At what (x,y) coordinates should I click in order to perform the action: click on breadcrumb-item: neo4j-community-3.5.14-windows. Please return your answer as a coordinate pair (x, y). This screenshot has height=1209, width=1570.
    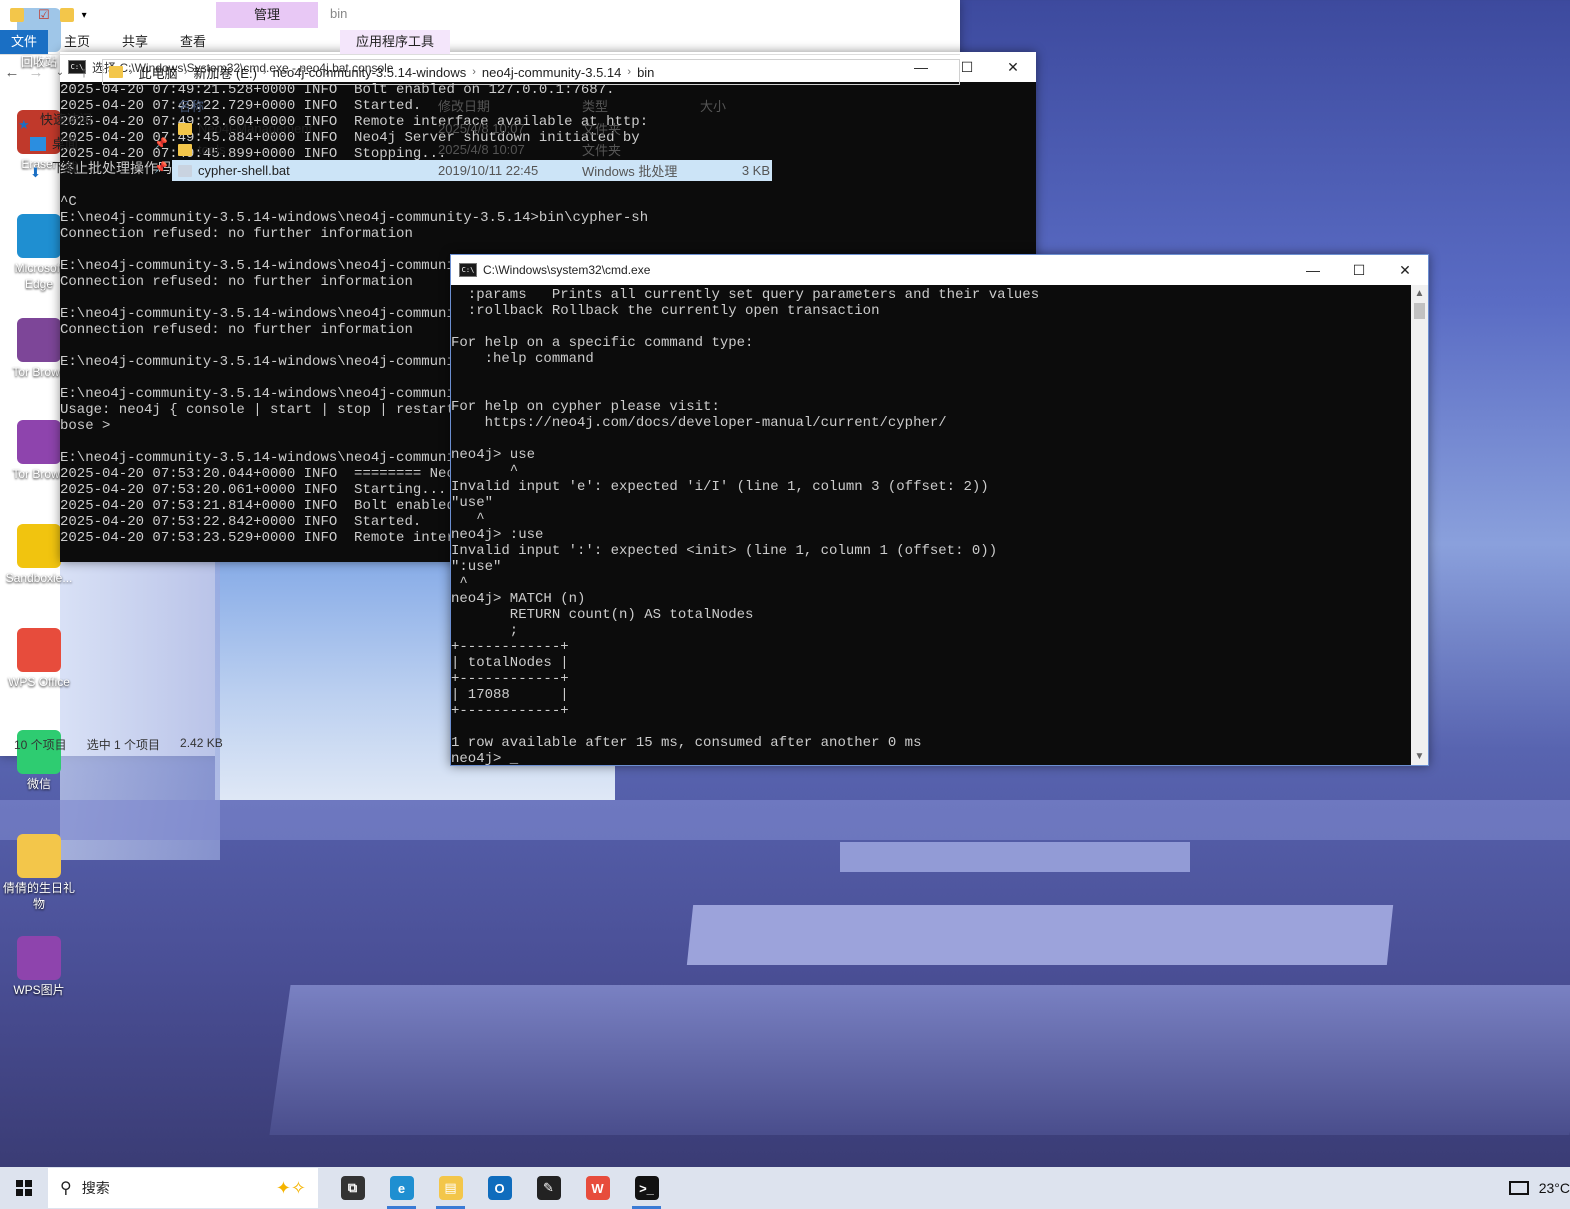
    Looking at the image, I should click on (370, 72).